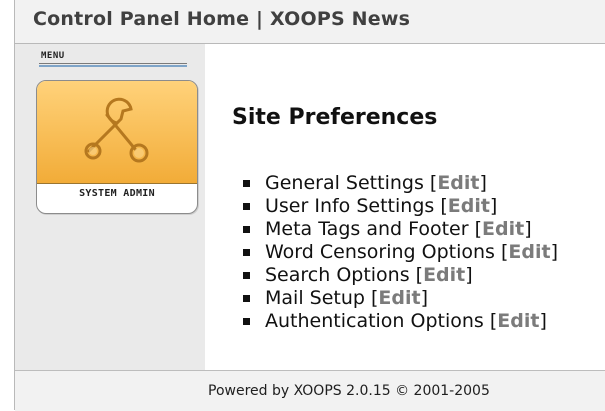 This screenshot has height=411, width=605. I want to click on list-item: General Settings [Edit], so click(400, 183).